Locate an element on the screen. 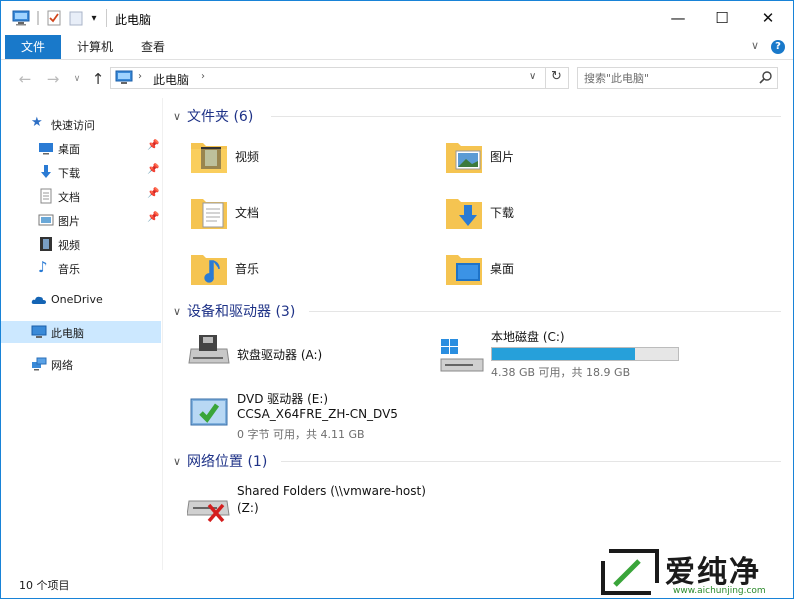  nav-this-pc: 此电脑 is located at coordinates (81, 332).